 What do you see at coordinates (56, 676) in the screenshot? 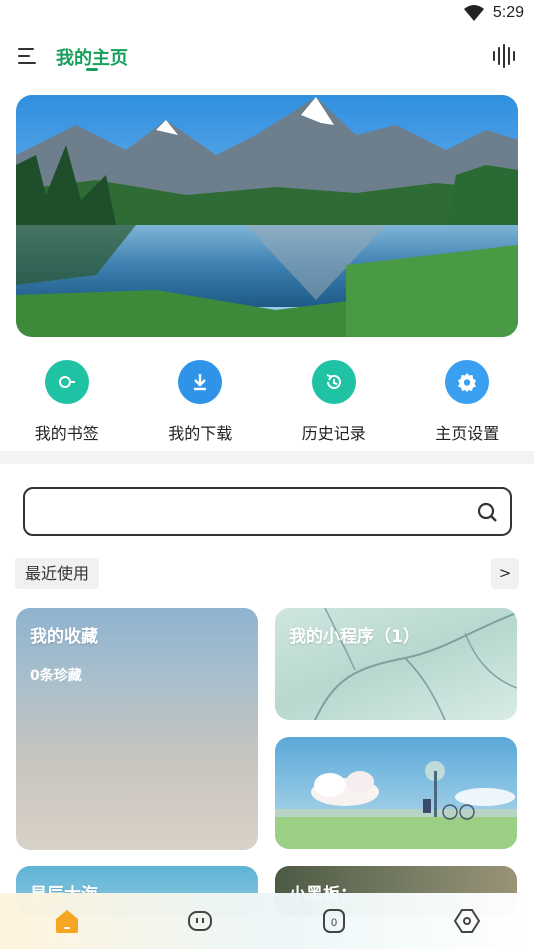
I see `card-subtitle: 0条珍藏` at bounding box center [56, 676].